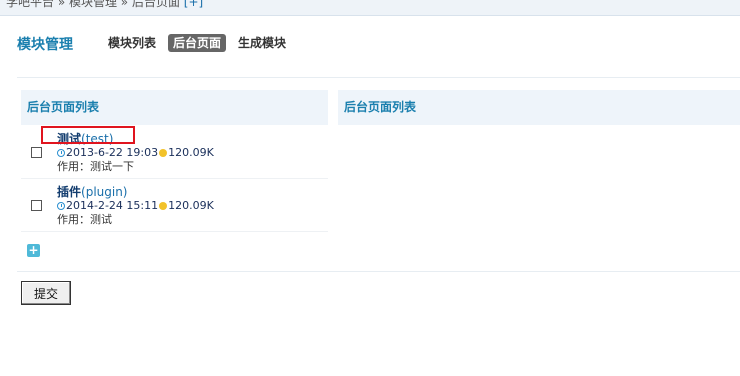  I want to click on left-panel-header: 后台页面列表, so click(174, 107).